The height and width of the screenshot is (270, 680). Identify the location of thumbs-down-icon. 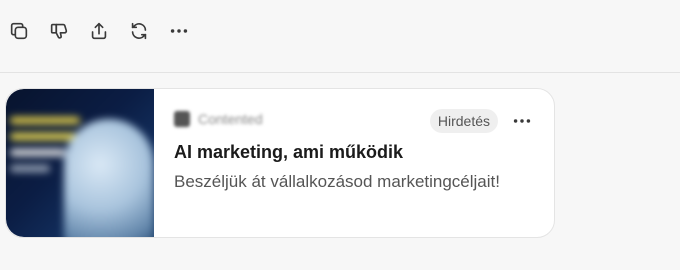
(59, 31).